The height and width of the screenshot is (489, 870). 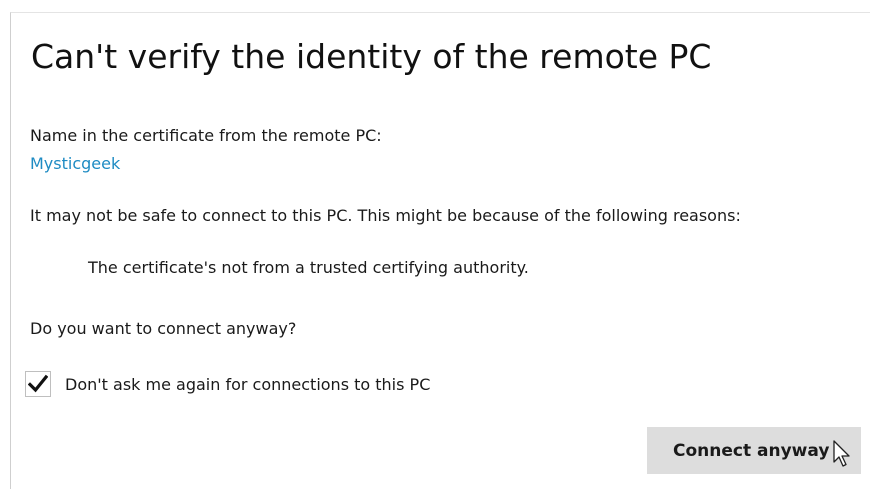 I want to click on dont-ask-again-checkbox, so click(x=38, y=384).